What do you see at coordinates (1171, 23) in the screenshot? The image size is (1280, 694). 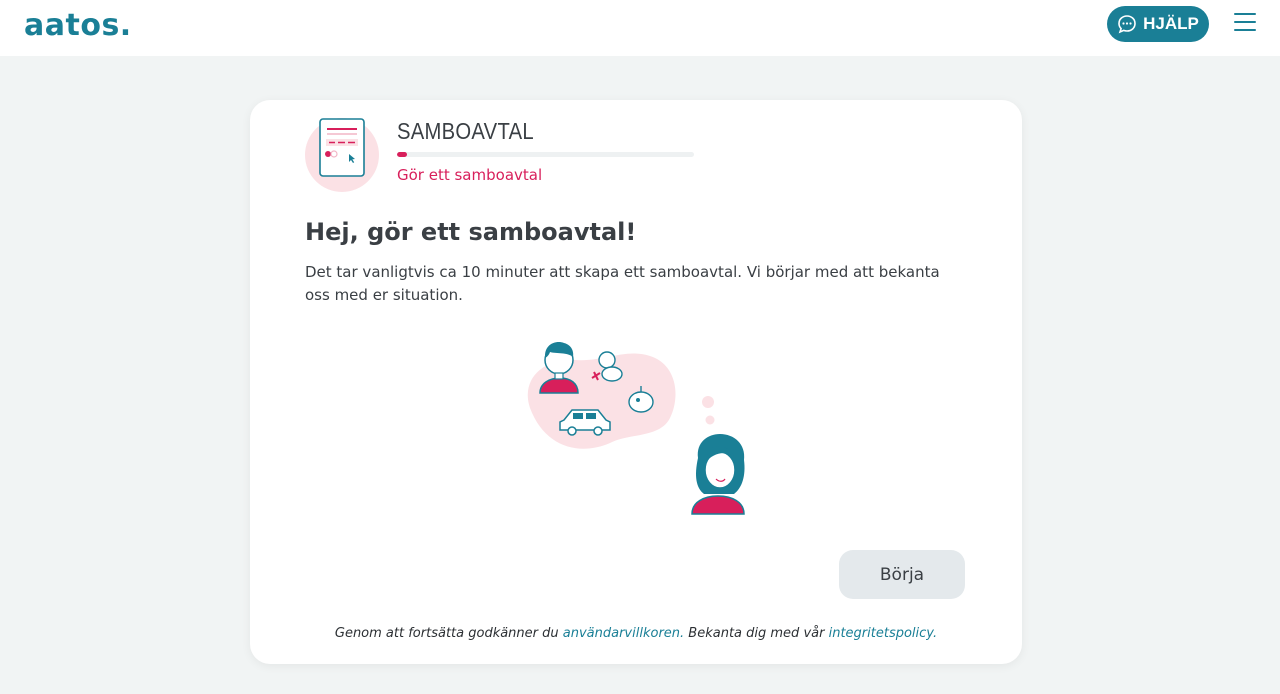 I see `help-button-label: HJÄLP` at bounding box center [1171, 23].